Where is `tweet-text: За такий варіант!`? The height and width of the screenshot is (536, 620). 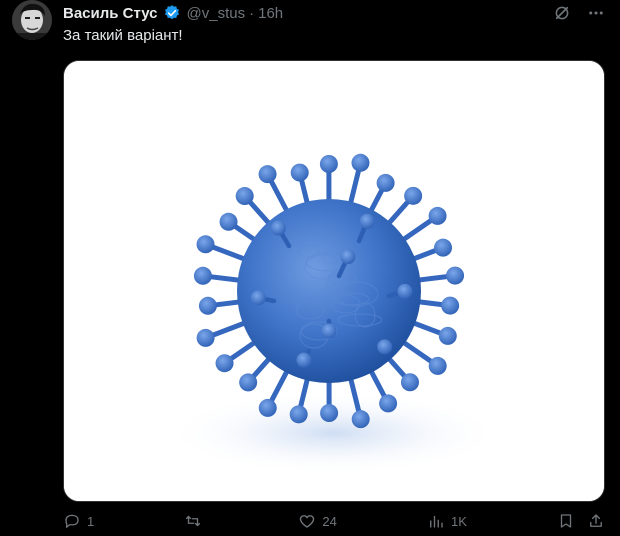
tweet-text: За такий варіант! is located at coordinates (123, 35).